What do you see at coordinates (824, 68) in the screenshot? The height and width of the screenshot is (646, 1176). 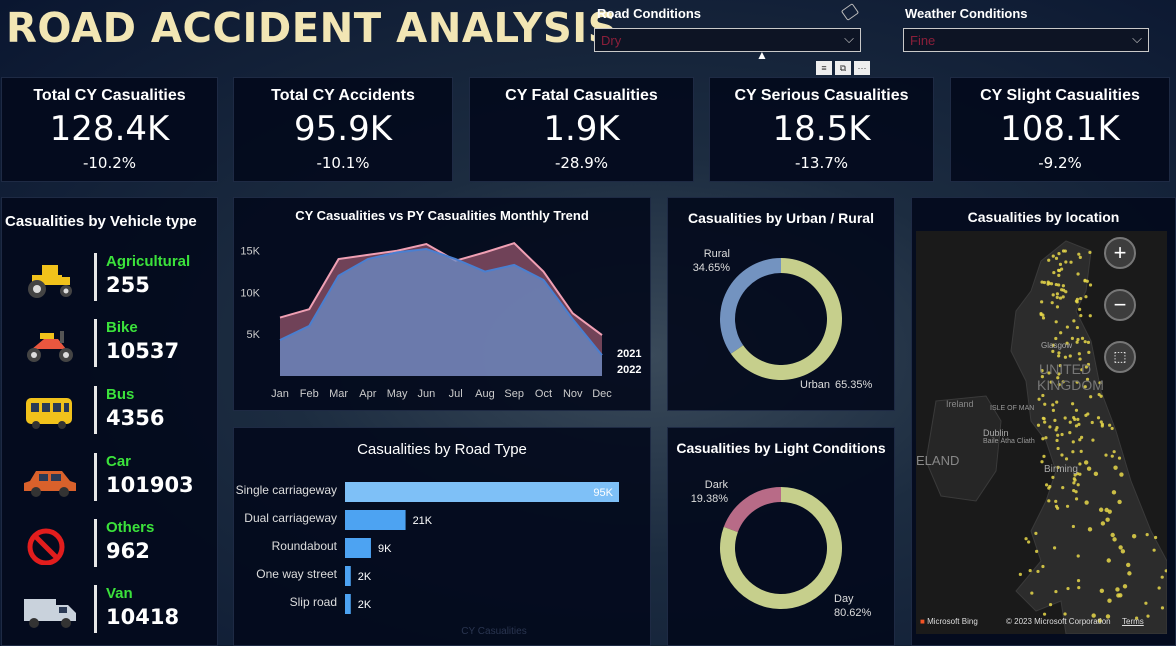 I see `filter-icon: ≡` at bounding box center [824, 68].